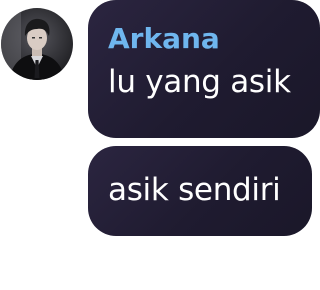 Image resolution: width=320 pixels, height=290 pixels. Describe the element at coordinates (194, 190) in the screenshot. I see `message-text: asik sendiri` at that location.